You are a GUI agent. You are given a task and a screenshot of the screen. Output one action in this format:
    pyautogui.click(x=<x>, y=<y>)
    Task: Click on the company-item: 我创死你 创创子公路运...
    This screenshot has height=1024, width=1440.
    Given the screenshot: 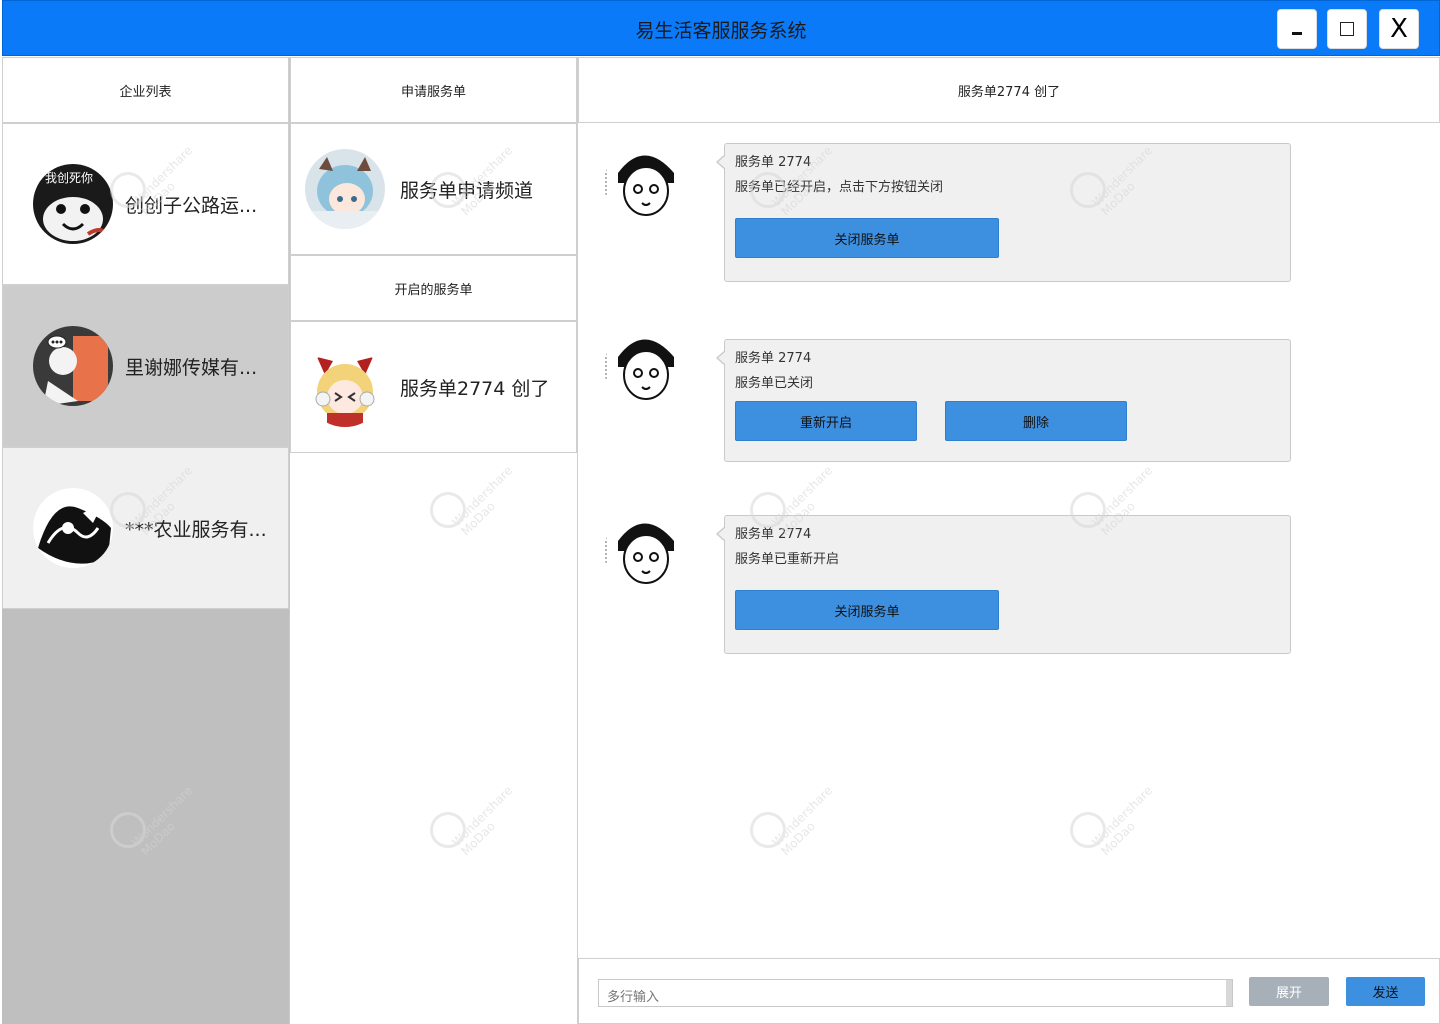 What is the action you would take?
    pyautogui.click(x=145, y=204)
    